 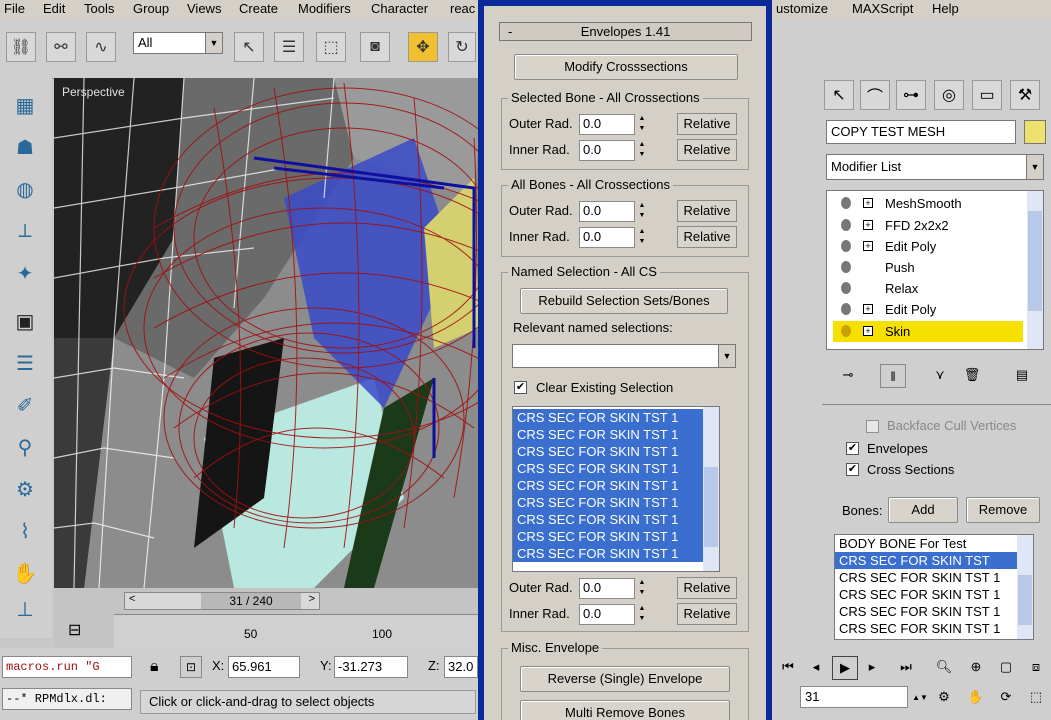 What do you see at coordinates (944, 697) in the screenshot?
I see `time-config-icon: ⚙` at bounding box center [944, 697].